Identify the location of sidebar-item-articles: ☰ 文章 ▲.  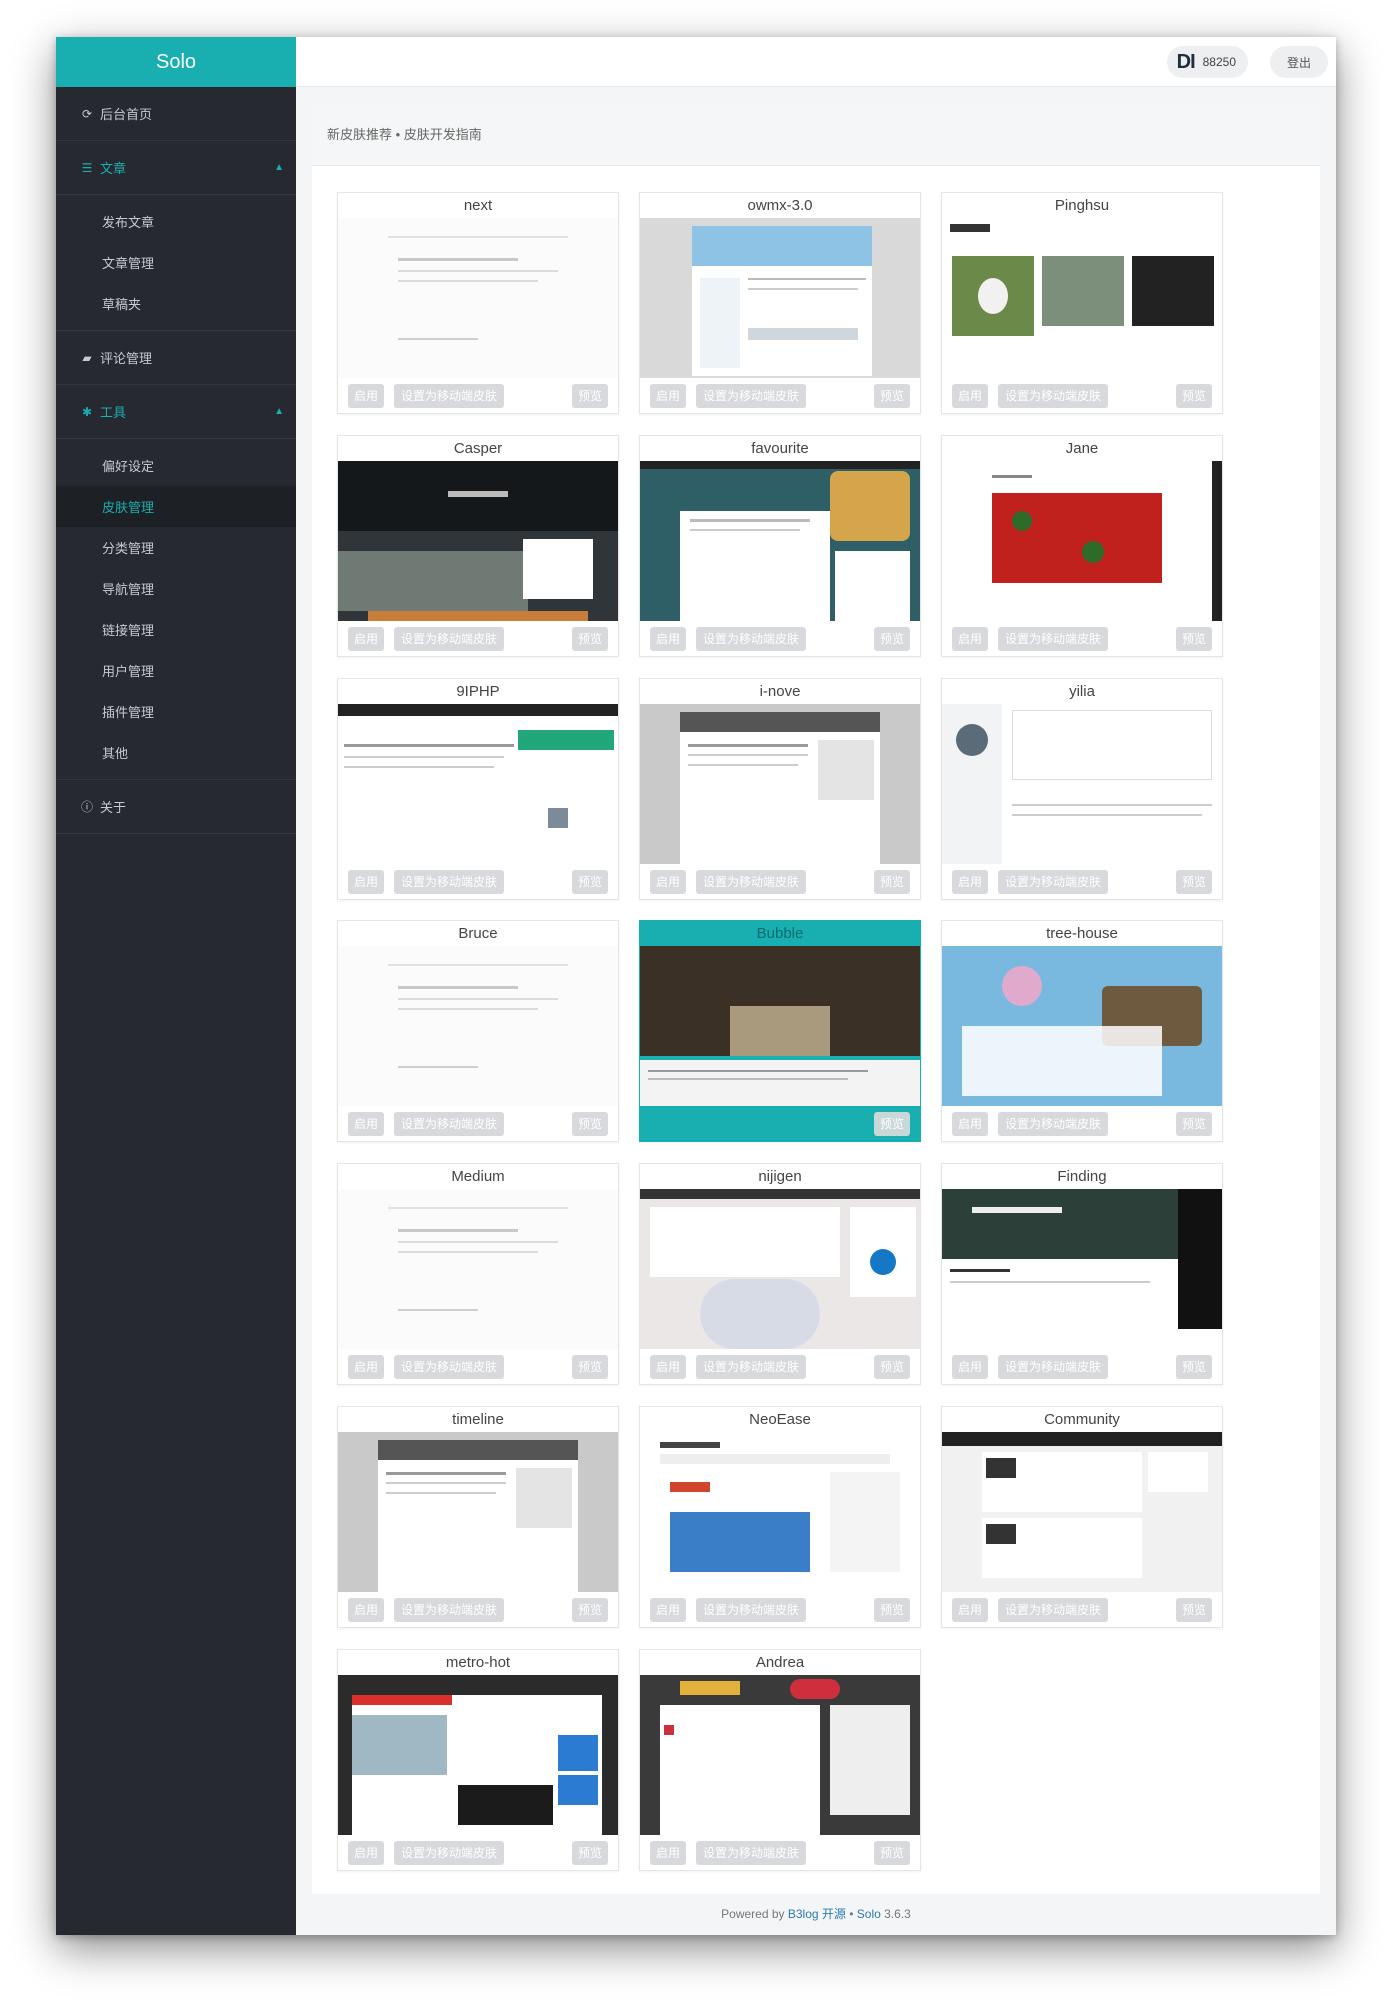
(176, 168).